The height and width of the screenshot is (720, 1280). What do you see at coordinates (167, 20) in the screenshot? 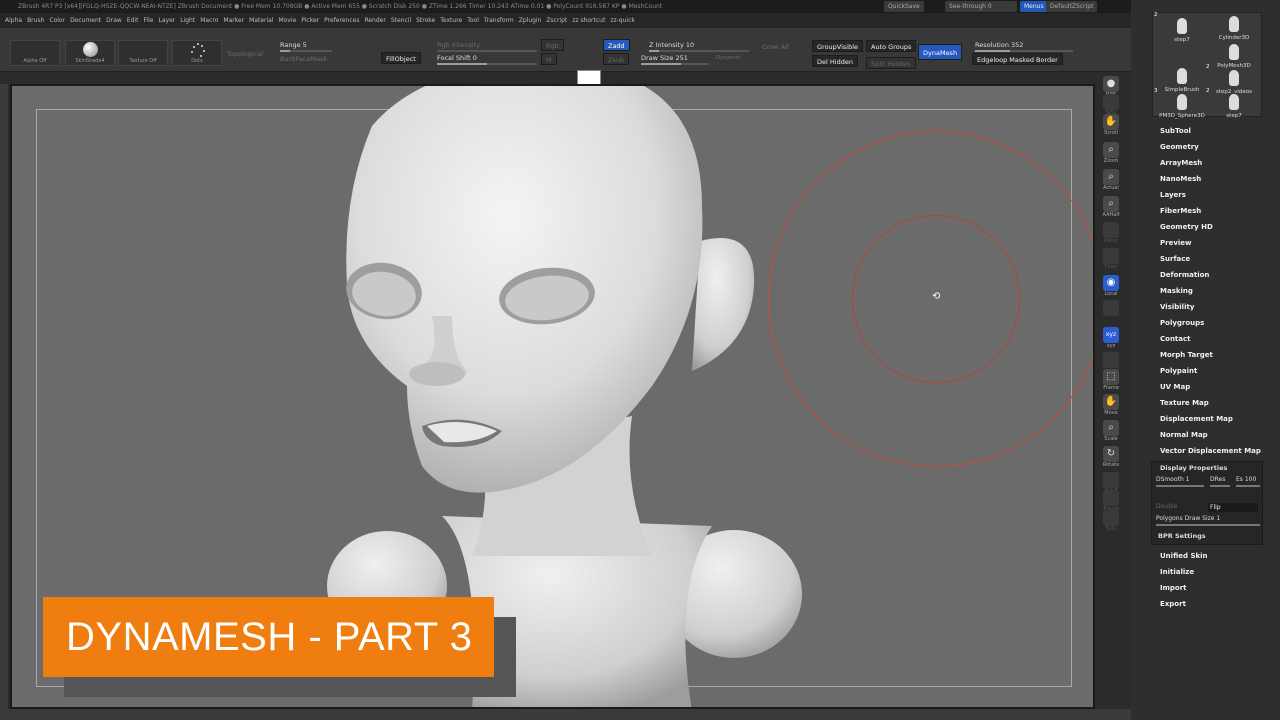
I see `menu-layer: Layer` at bounding box center [167, 20].